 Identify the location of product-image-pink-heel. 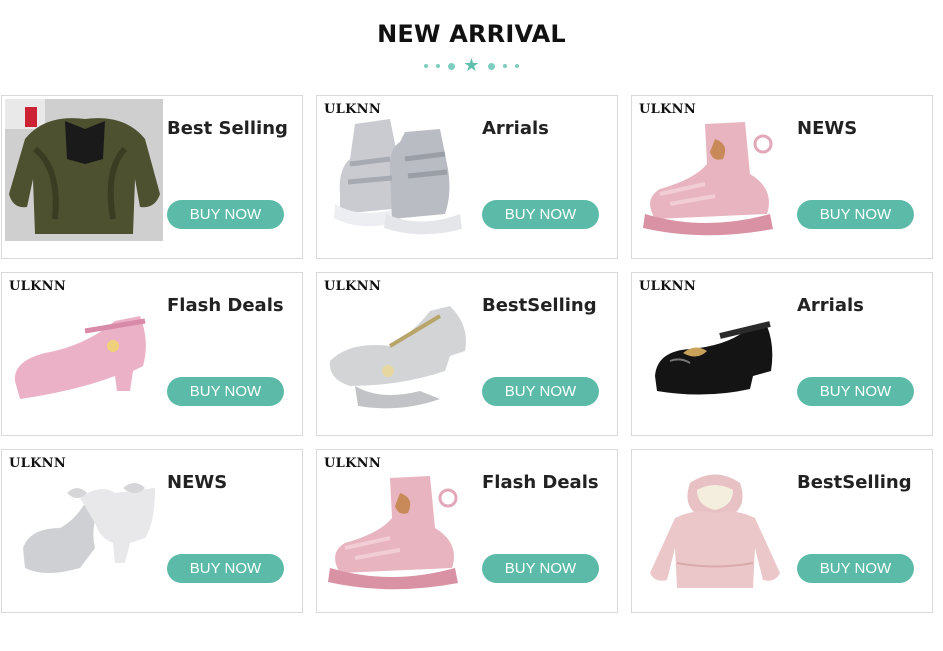
(84, 355).